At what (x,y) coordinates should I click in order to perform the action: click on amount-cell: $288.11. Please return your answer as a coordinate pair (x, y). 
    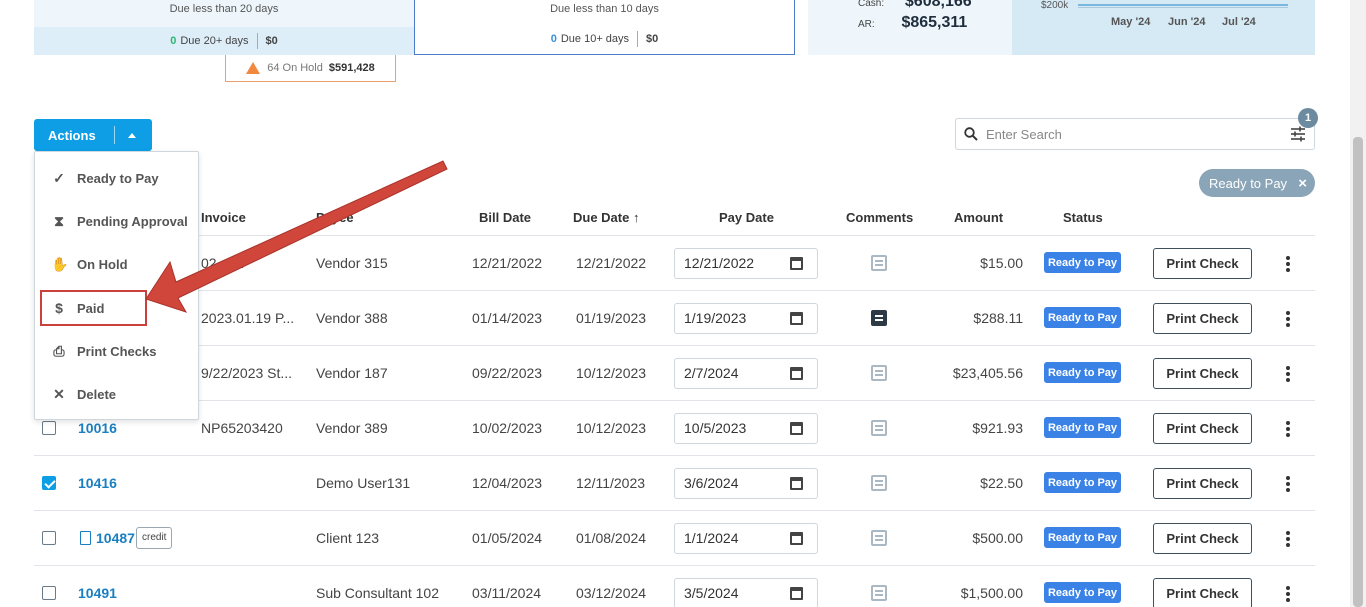
    Looking at the image, I should click on (998, 318).